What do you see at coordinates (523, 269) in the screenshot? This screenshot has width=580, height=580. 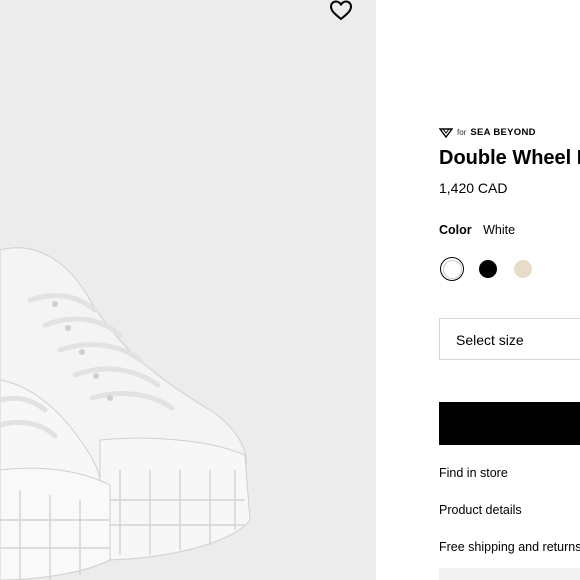 I see `color-swatch-cream` at bounding box center [523, 269].